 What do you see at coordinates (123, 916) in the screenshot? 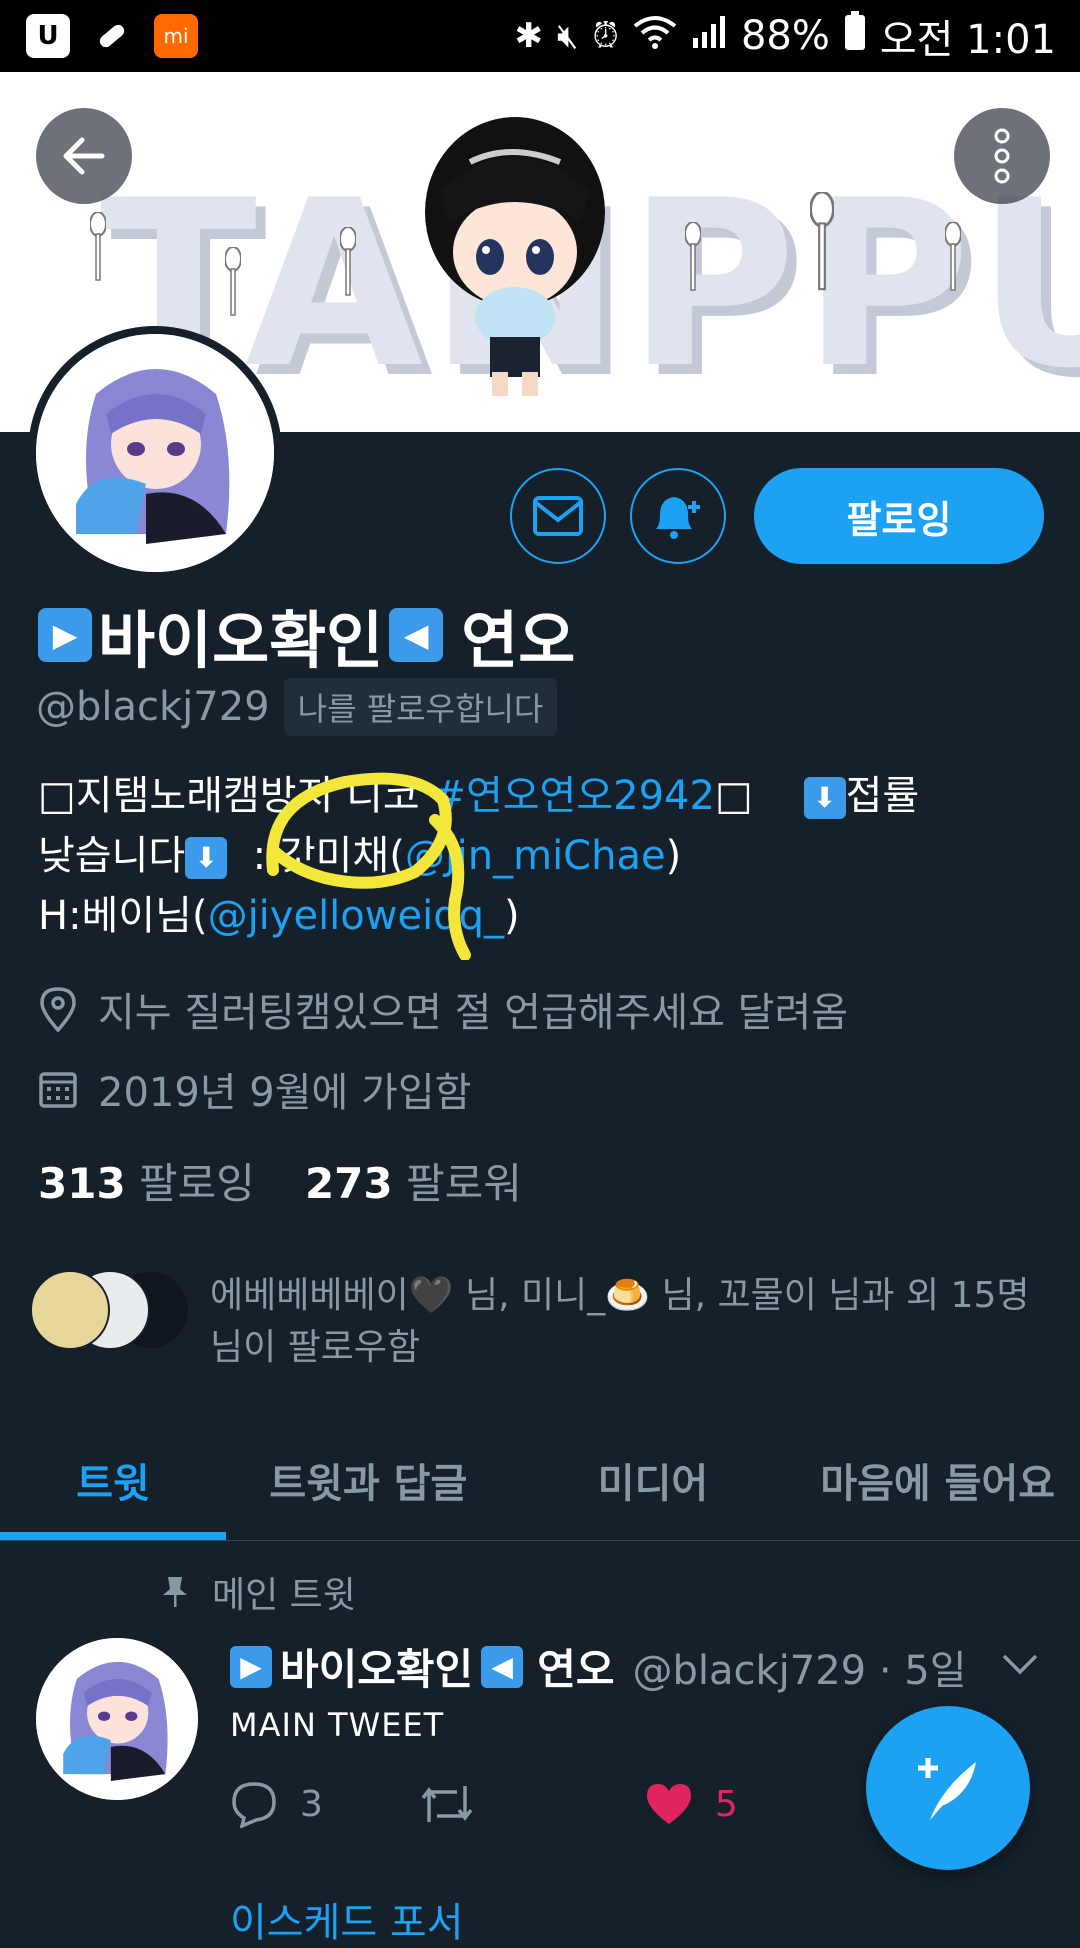
I see `bio-text: H:베이님(` at bounding box center [123, 916].